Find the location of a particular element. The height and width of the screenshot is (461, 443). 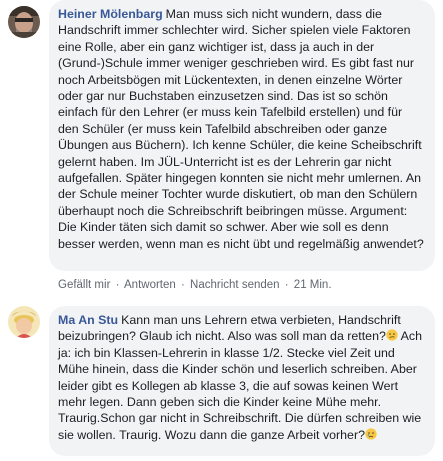

like-link: Gefällt mir is located at coordinates (84, 285).